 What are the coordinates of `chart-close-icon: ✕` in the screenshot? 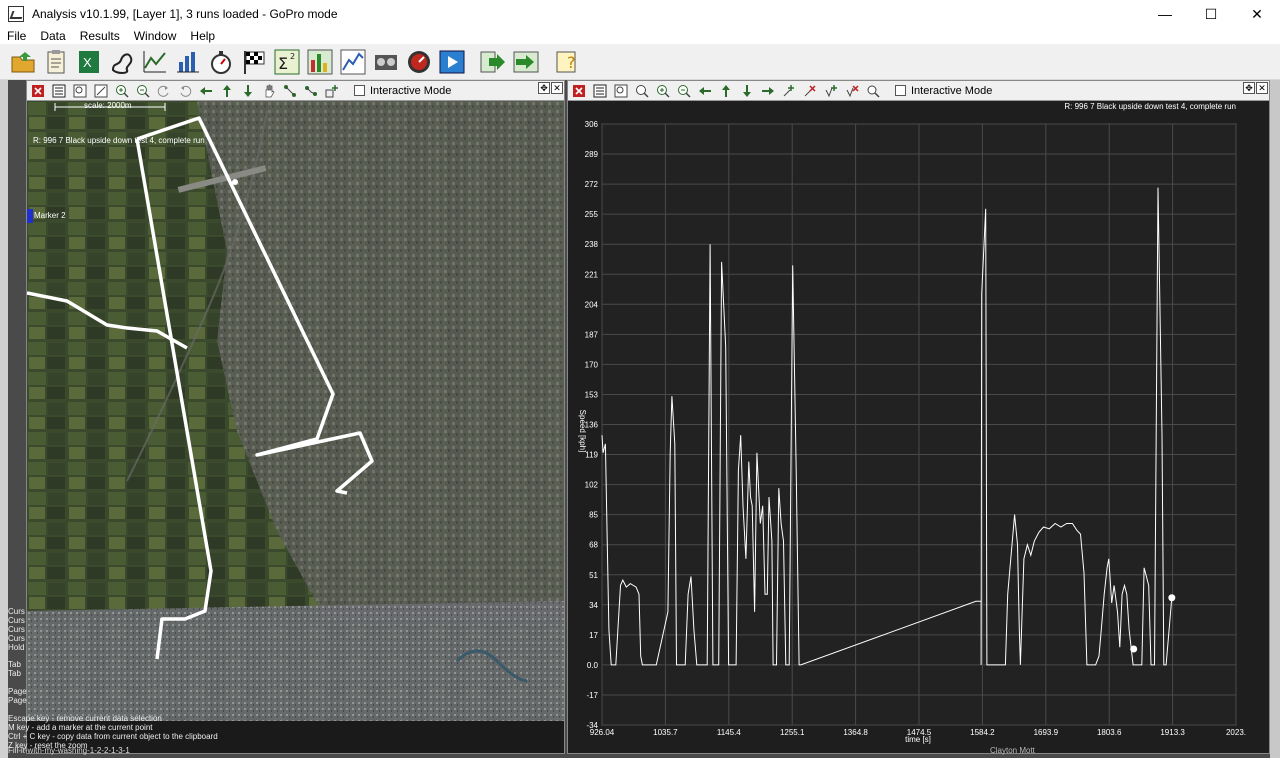 It's located at (1262, 88).